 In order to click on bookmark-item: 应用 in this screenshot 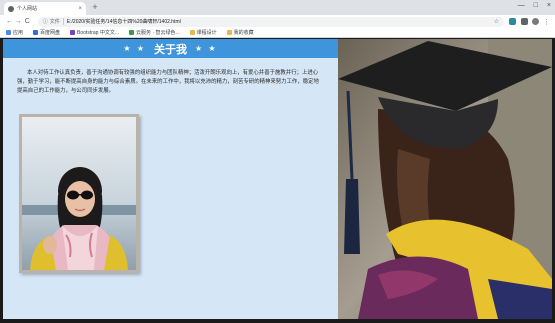, I will do `click(14, 32)`.